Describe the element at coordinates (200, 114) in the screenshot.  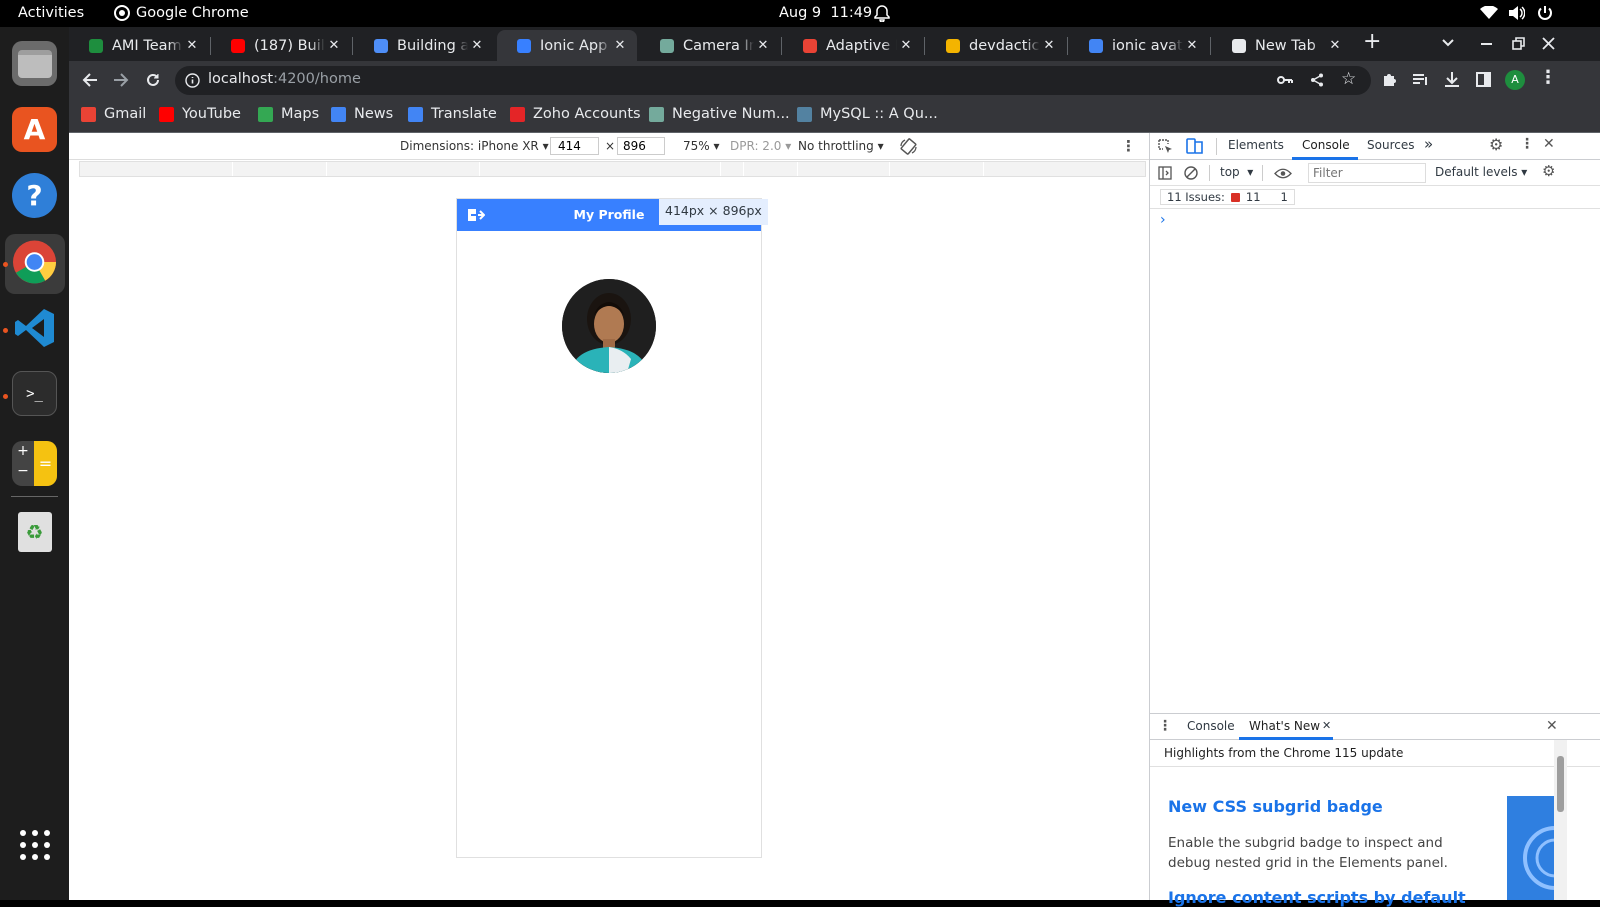
I see `bookmark-youtube: YouTube` at that location.